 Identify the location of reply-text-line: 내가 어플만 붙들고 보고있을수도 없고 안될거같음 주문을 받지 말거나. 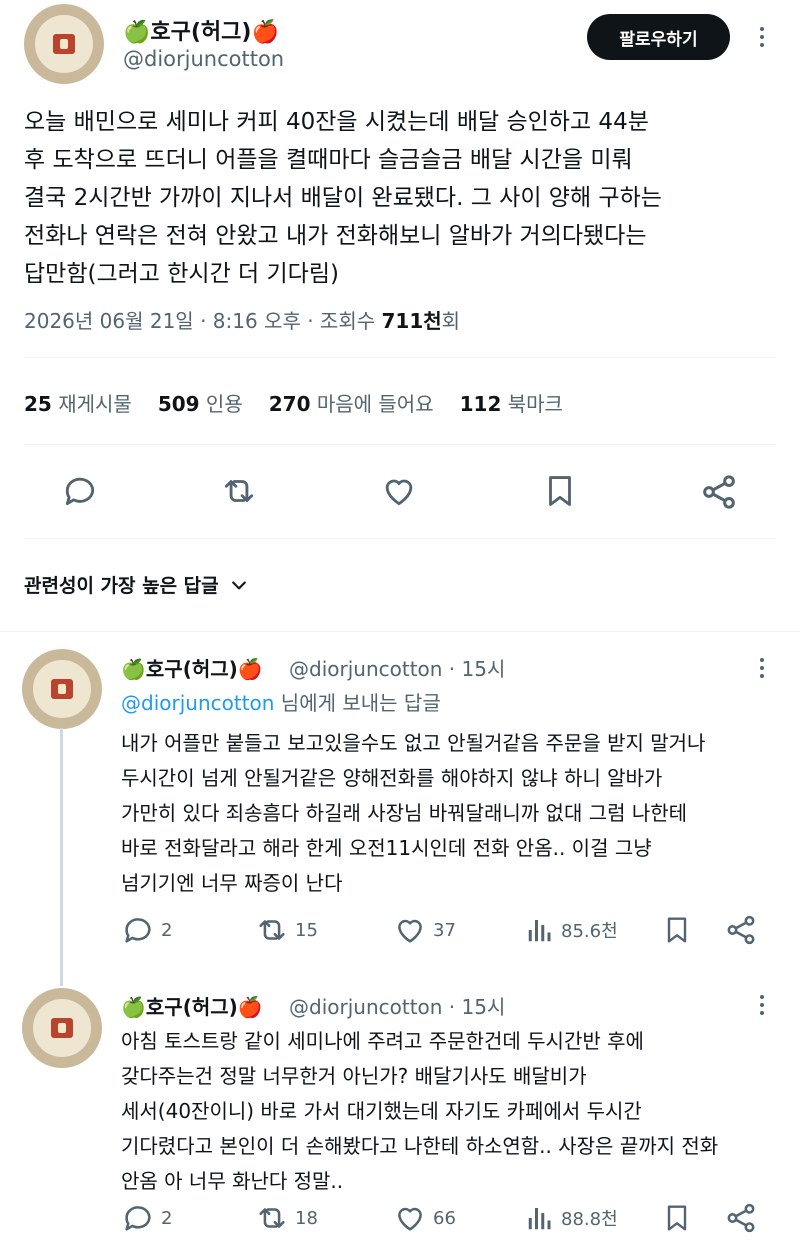
(413, 743).